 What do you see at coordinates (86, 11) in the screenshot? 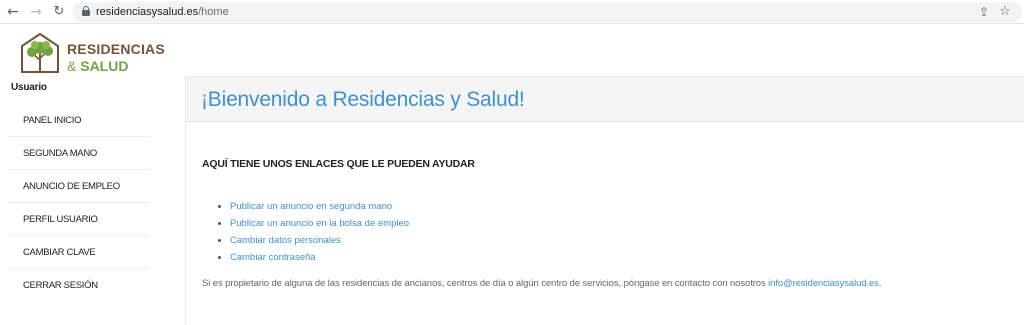
I see `lock-icon` at bounding box center [86, 11].